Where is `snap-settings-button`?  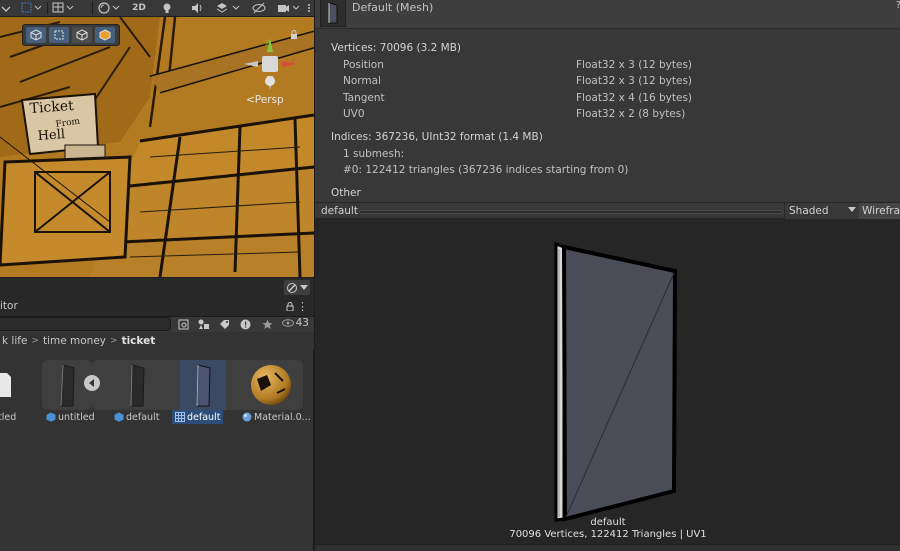
snap-settings-button is located at coordinates (64, 8).